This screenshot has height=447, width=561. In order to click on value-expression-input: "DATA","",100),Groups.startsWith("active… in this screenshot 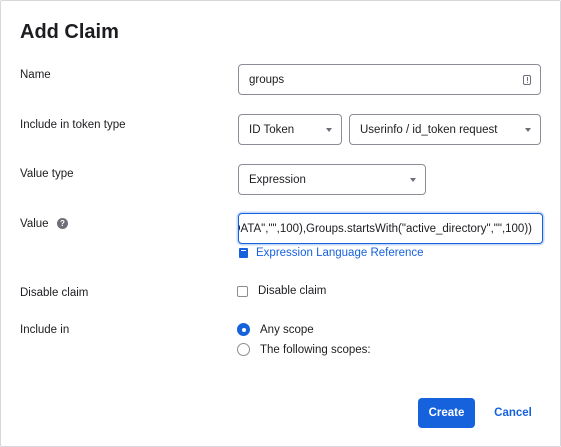, I will do `click(390, 228)`.